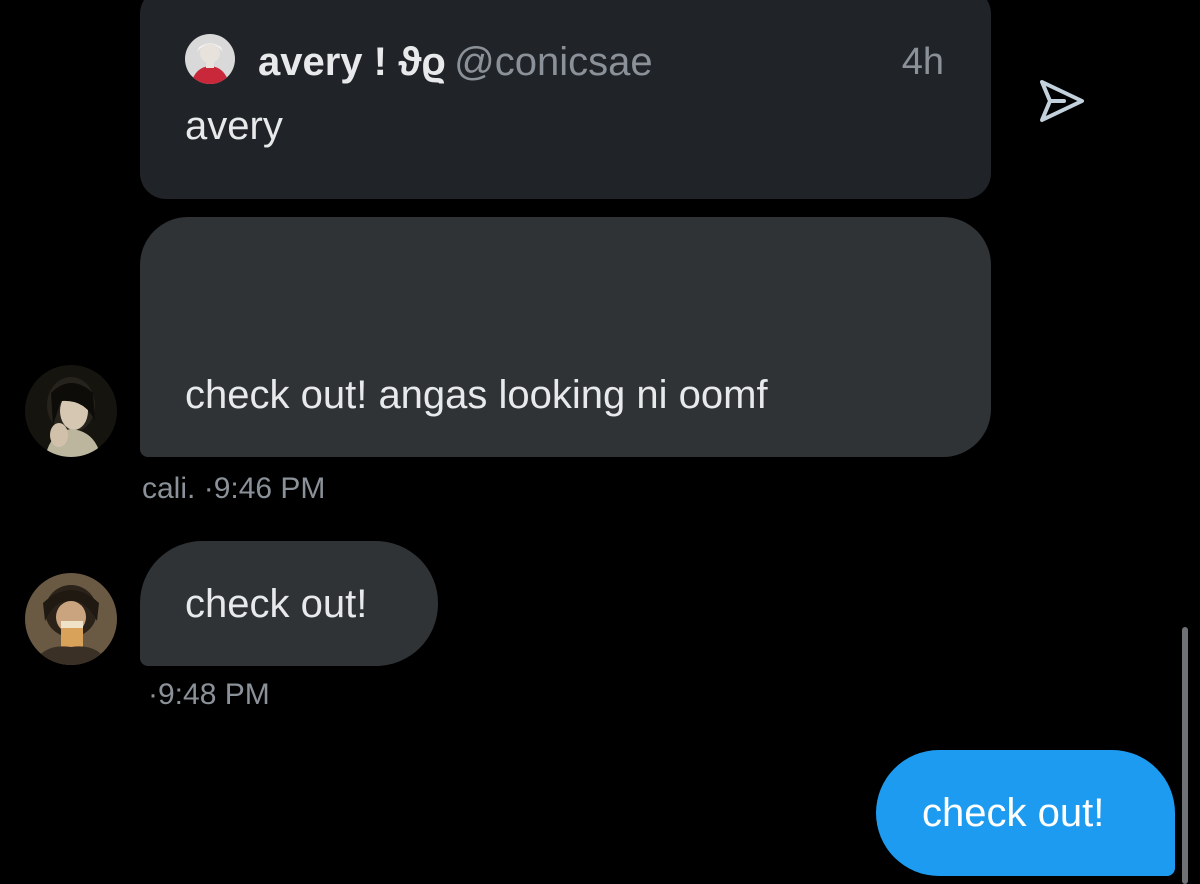 The width and height of the screenshot is (1200, 884). Describe the element at coordinates (1062, 101) in the screenshot. I see `send-icon` at that location.